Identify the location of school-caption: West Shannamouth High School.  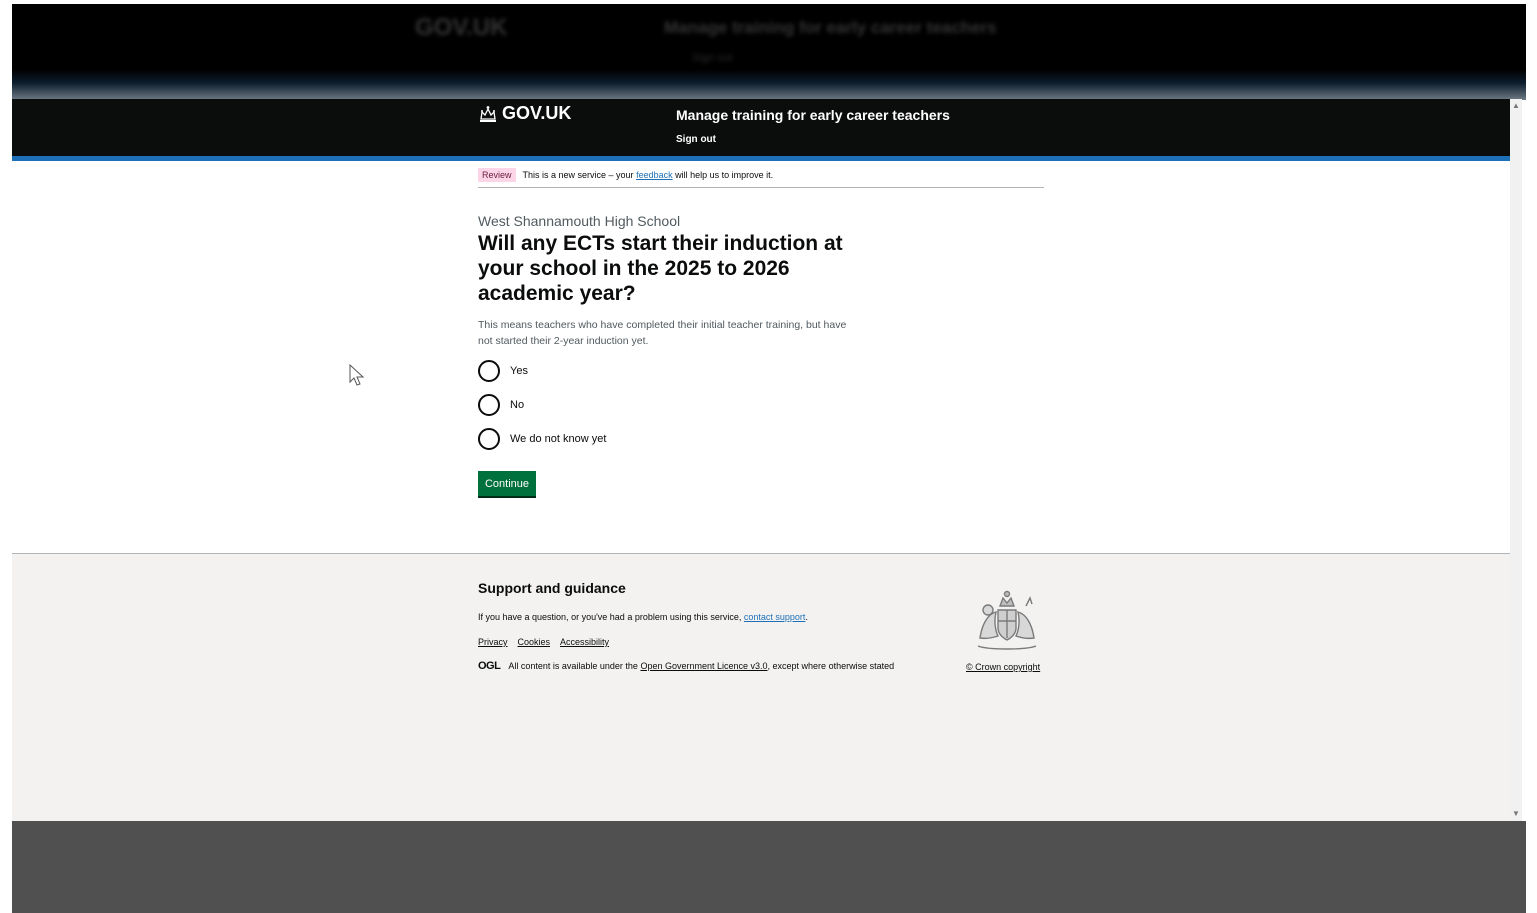
(579, 221).